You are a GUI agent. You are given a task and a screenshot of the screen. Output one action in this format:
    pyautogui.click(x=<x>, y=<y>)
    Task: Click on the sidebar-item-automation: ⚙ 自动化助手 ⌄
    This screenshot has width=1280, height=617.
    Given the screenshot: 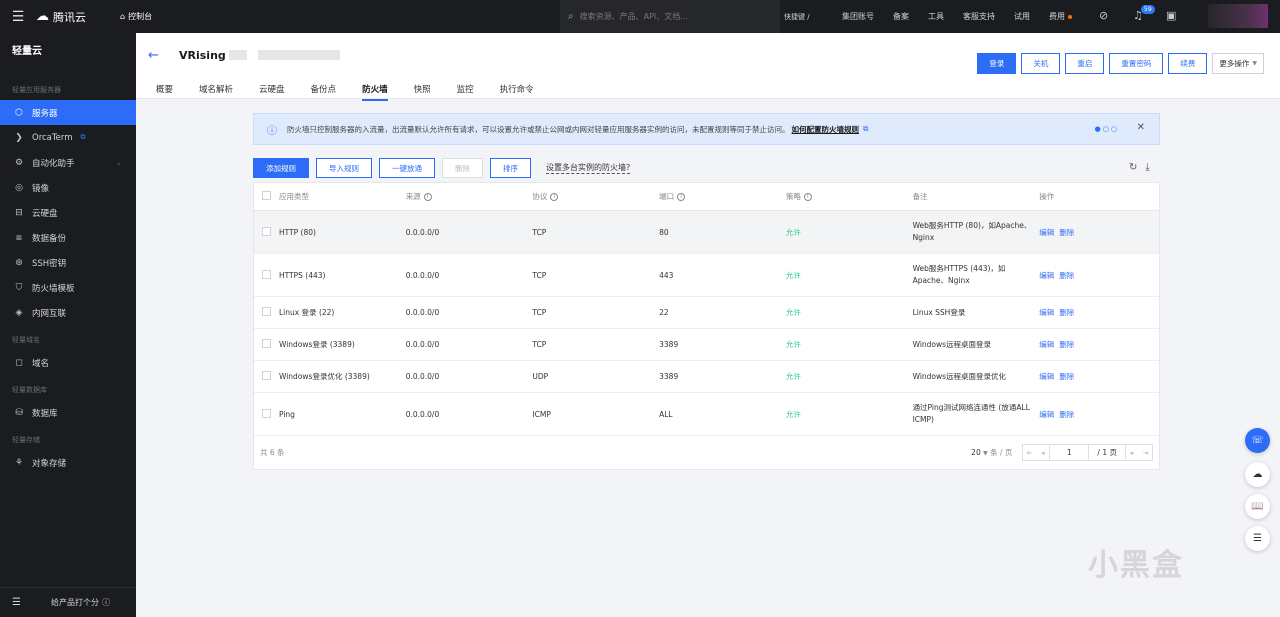 What is the action you would take?
    pyautogui.click(x=68, y=162)
    